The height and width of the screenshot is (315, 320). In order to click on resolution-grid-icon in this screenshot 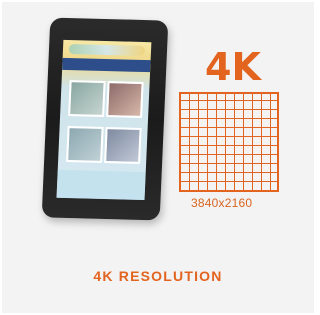, I will do `click(229, 142)`.